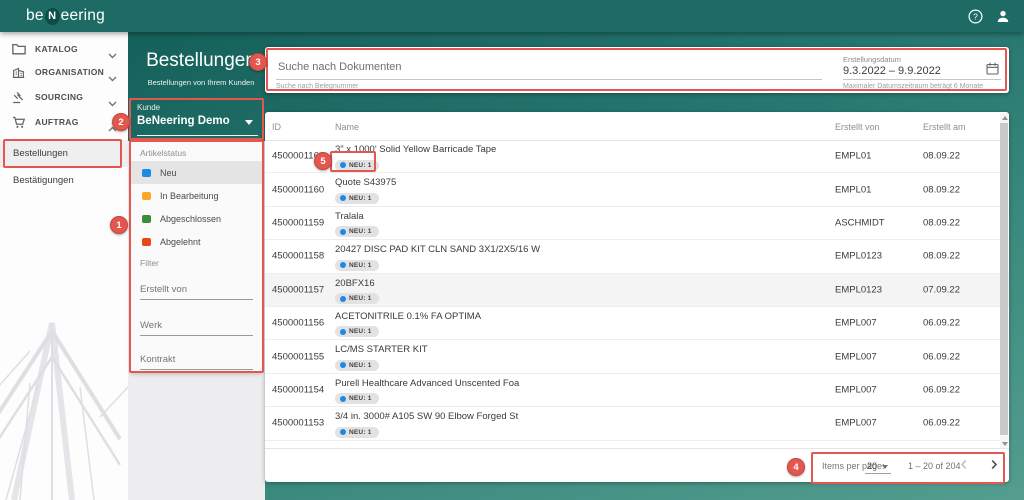 The image size is (1024, 500). What do you see at coordinates (201, 60) in the screenshot?
I see `page-title: Bestellungen` at bounding box center [201, 60].